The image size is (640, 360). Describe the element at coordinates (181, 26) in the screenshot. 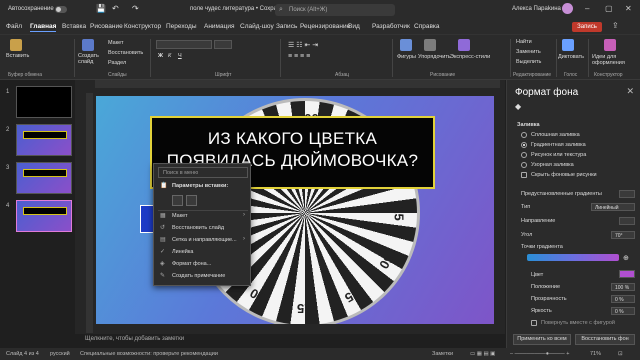

I see `menu-tab-5: Переходы` at that location.